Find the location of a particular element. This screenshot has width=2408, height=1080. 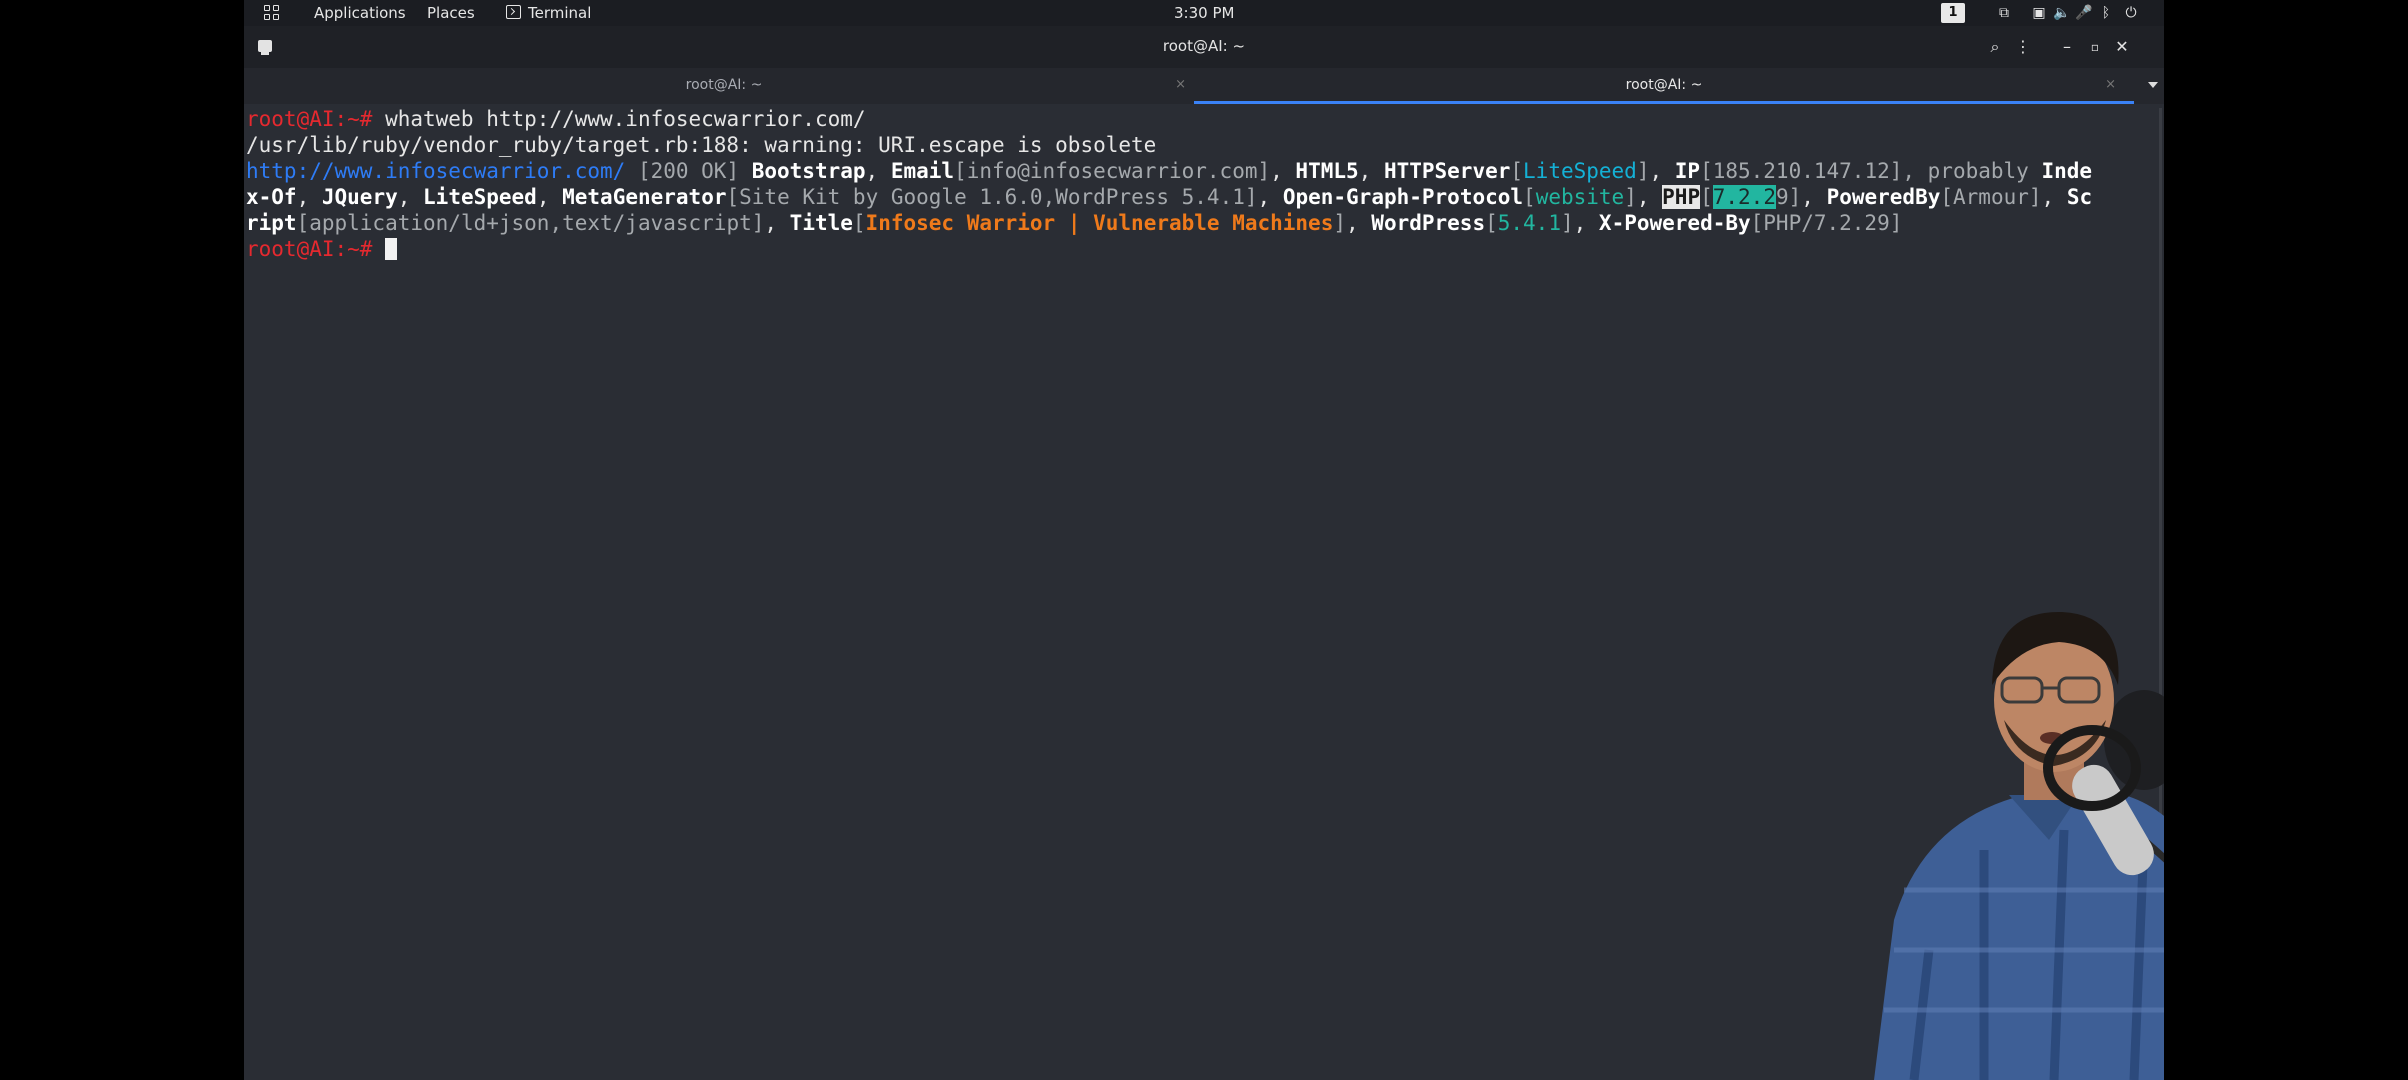

minimize-button: – is located at coordinates (2067, 47).